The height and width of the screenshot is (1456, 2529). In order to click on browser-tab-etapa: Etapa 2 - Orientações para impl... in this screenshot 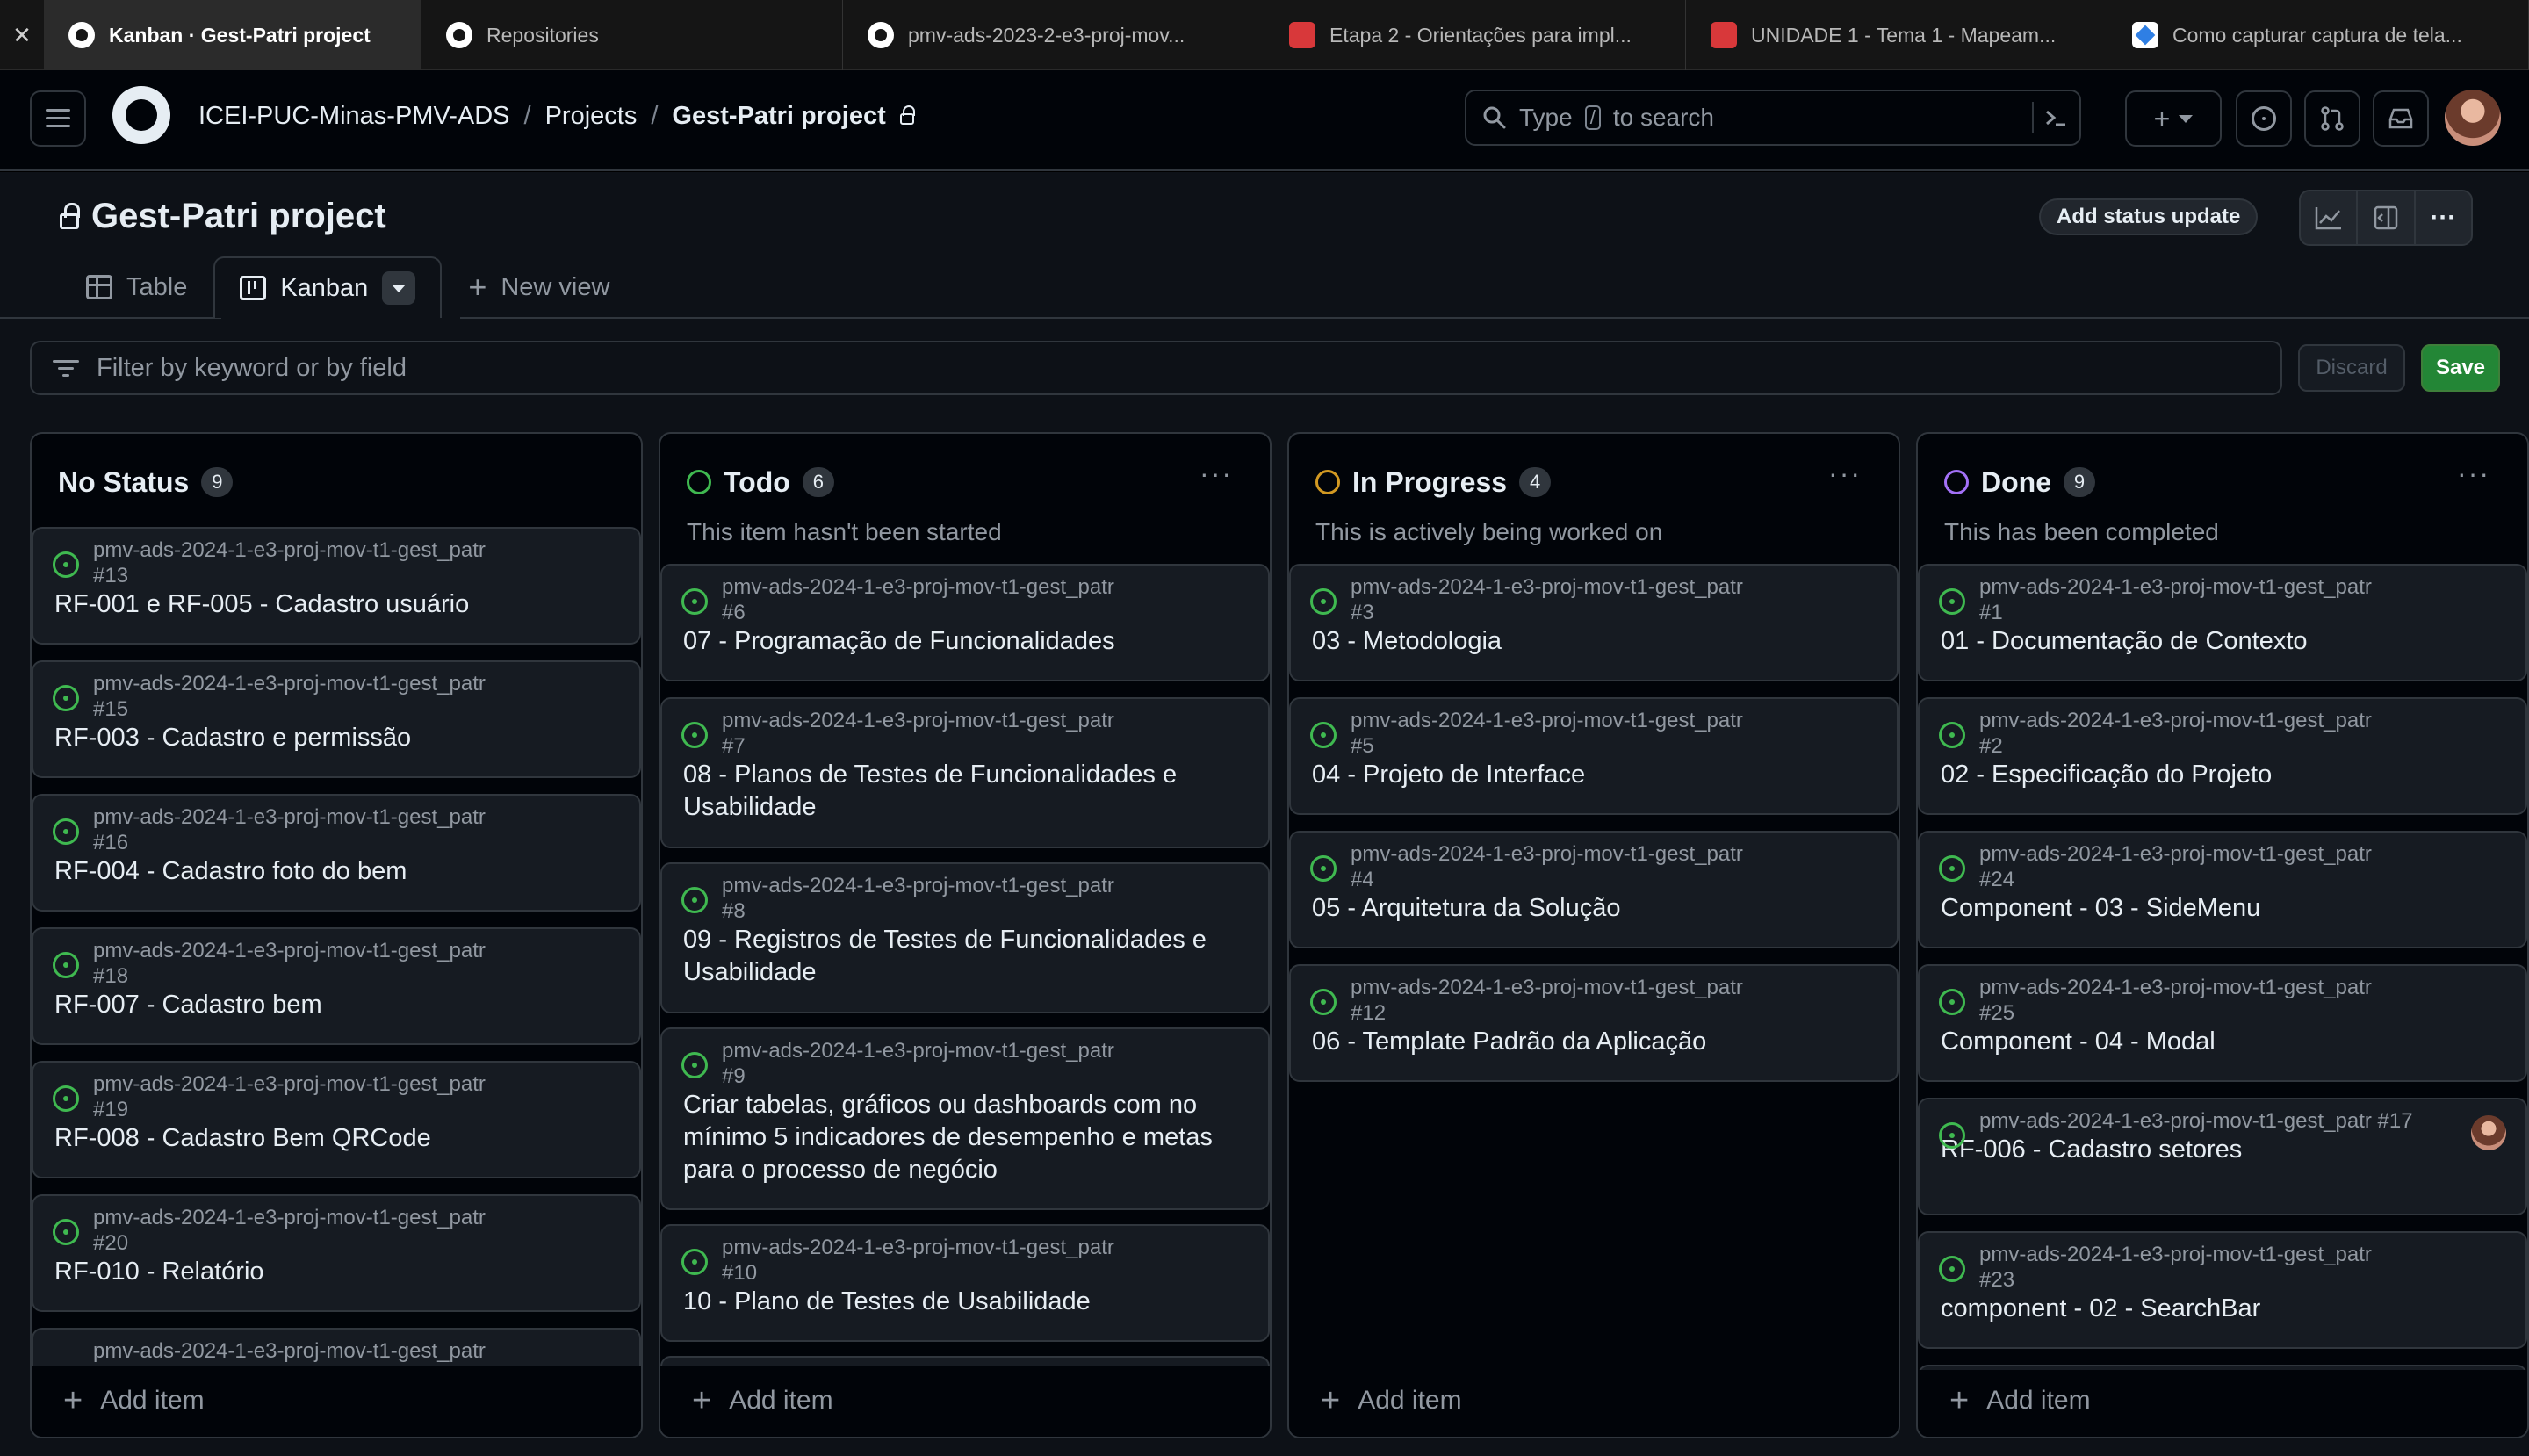, I will do `click(1475, 35)`.